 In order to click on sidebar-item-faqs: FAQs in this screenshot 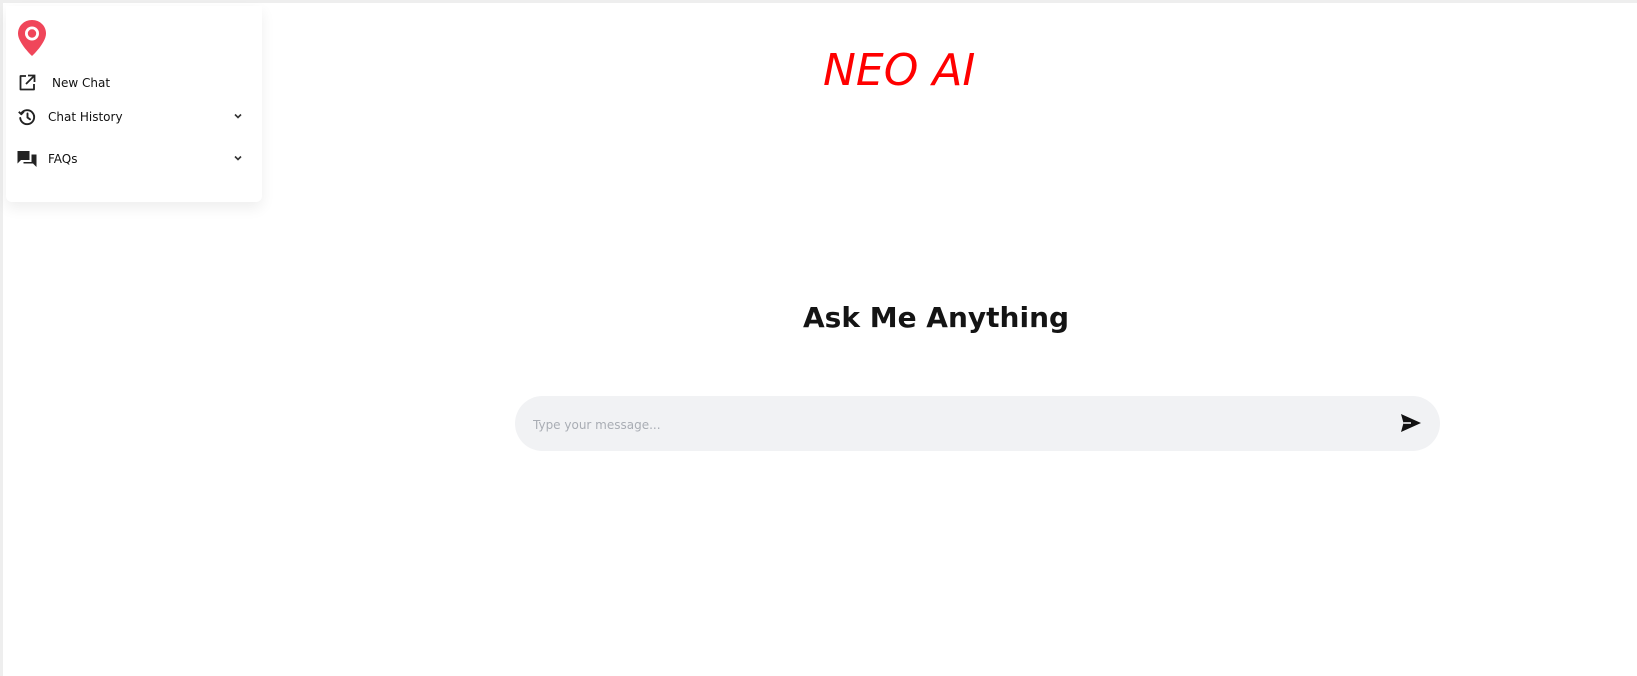, I will do `click(135, 159)`.